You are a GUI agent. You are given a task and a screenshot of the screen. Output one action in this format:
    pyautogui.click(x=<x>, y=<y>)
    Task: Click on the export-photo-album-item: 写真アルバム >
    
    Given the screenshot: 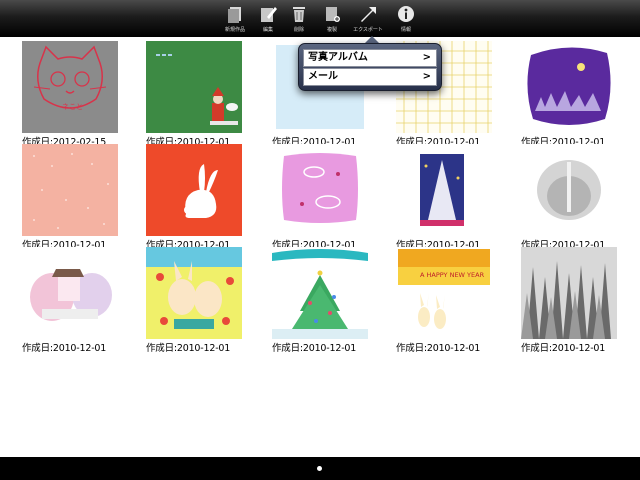 What is the action you would take?
    pyautogui.click(x=370, y=58)
    